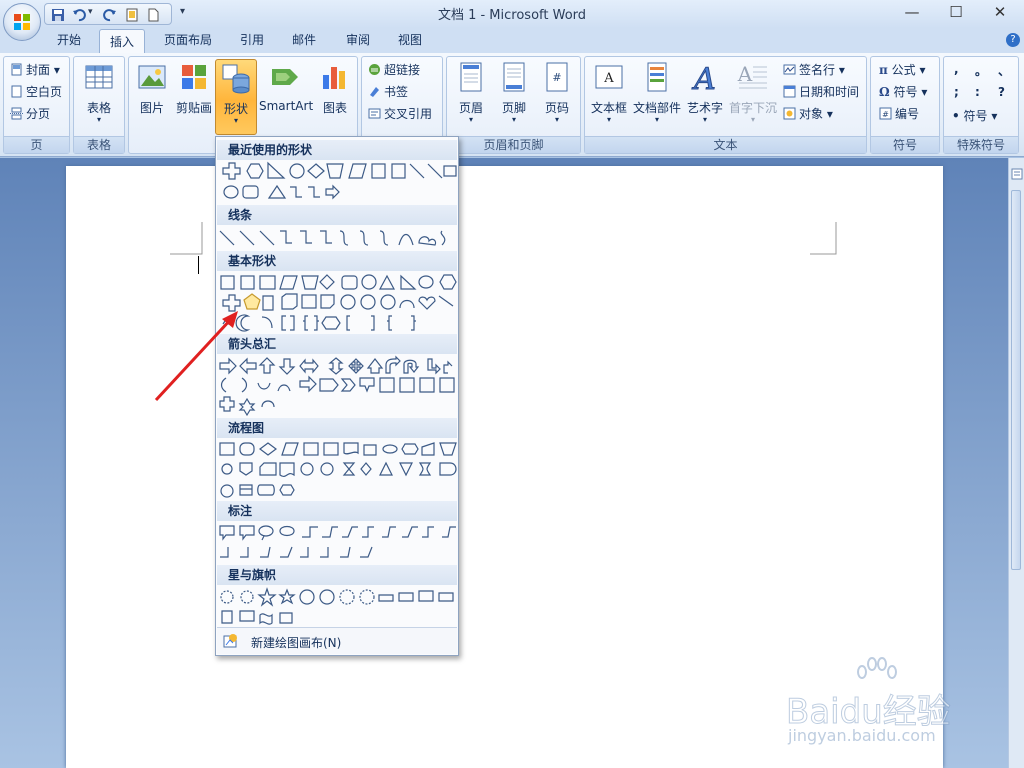 This screenshot has height=768, width=1024. I want to click on special-char-semicolon: ;, so click(956, 92).